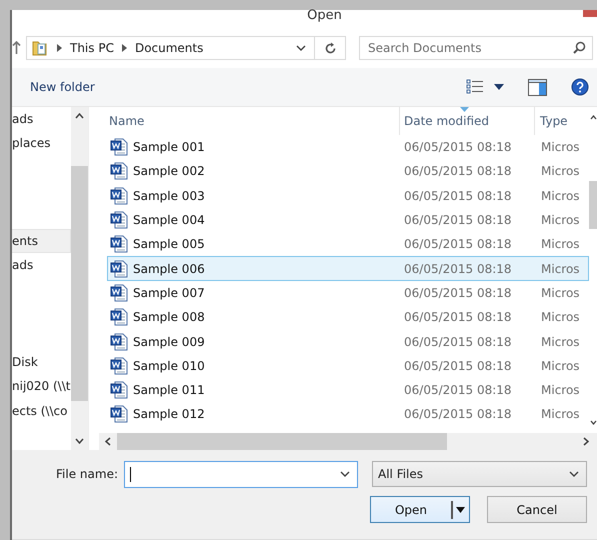 This screenshot has width=597, height=540. Describe the element at coordinates (479, 474) in the screenshot. I see `file-type-dropdown: All Files` at that location.